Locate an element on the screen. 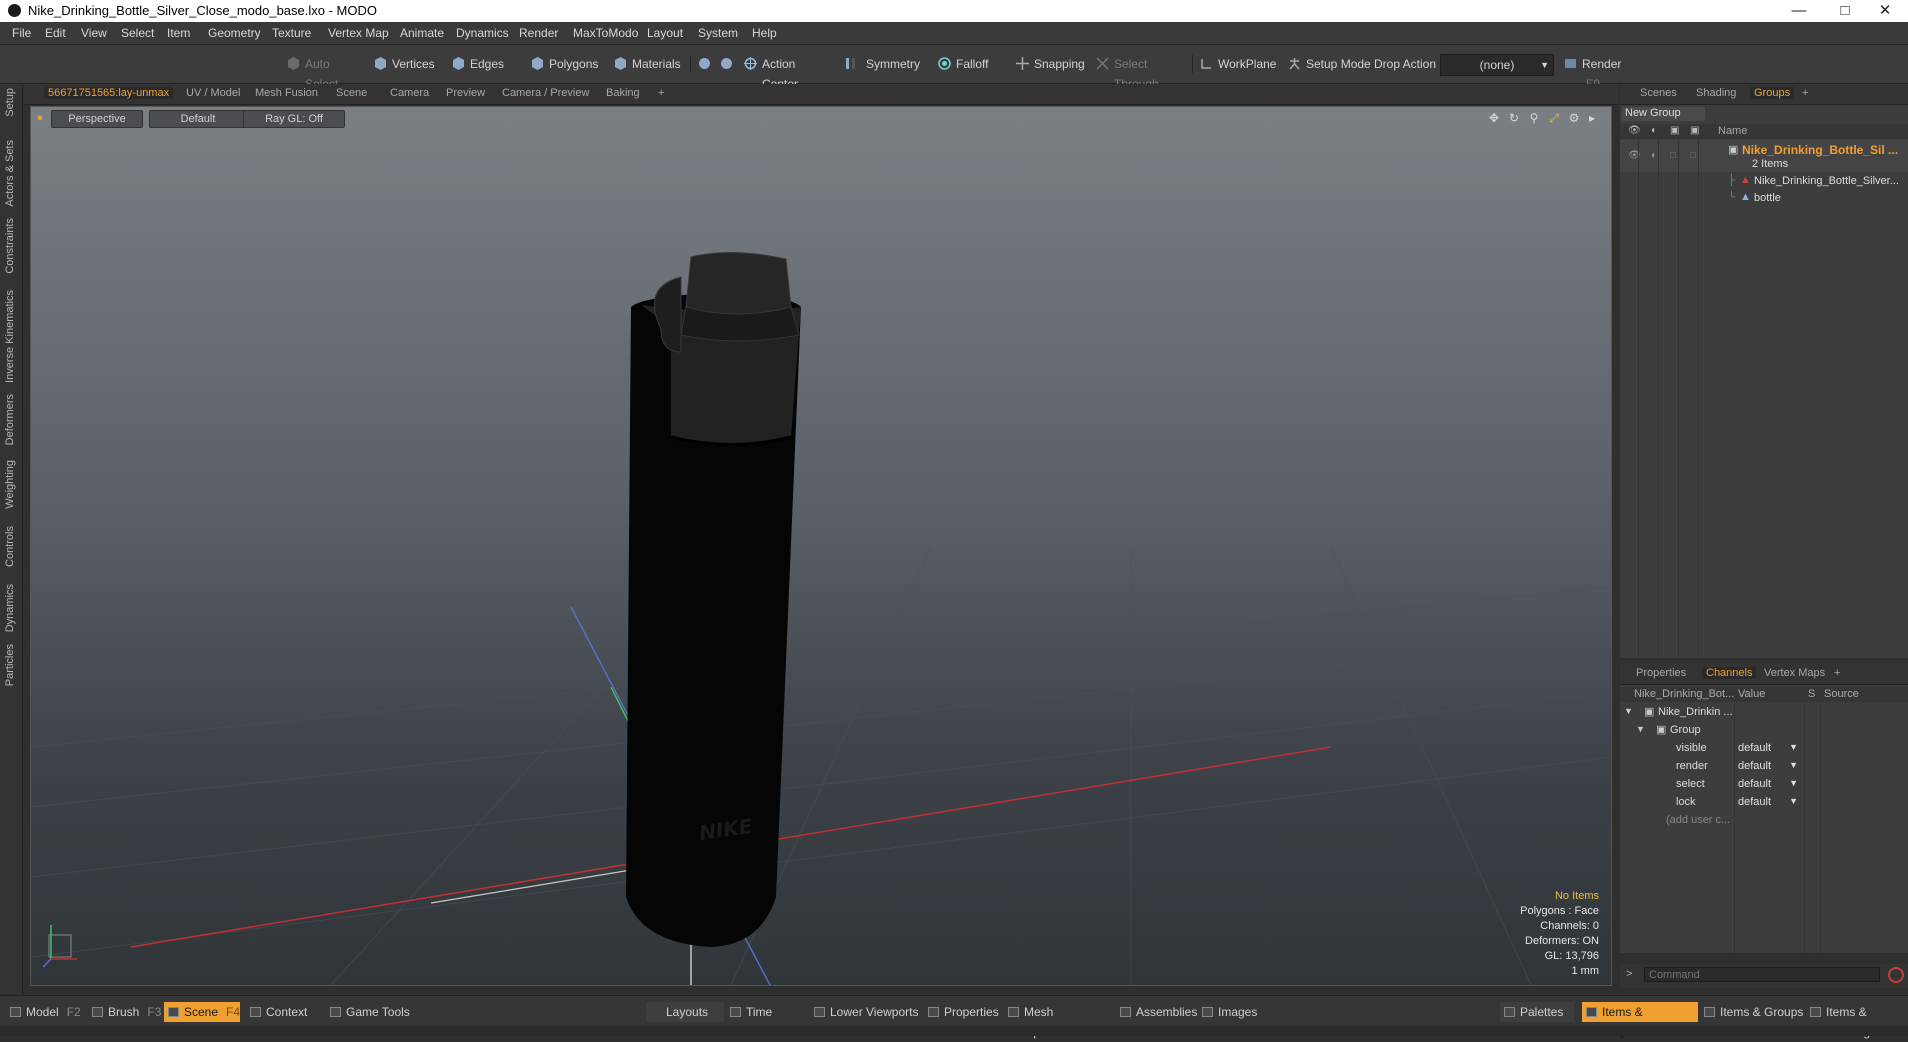 This screenshot has height=1042, width=1908. close-button: ✕ is located at coordinates (1885, 11).